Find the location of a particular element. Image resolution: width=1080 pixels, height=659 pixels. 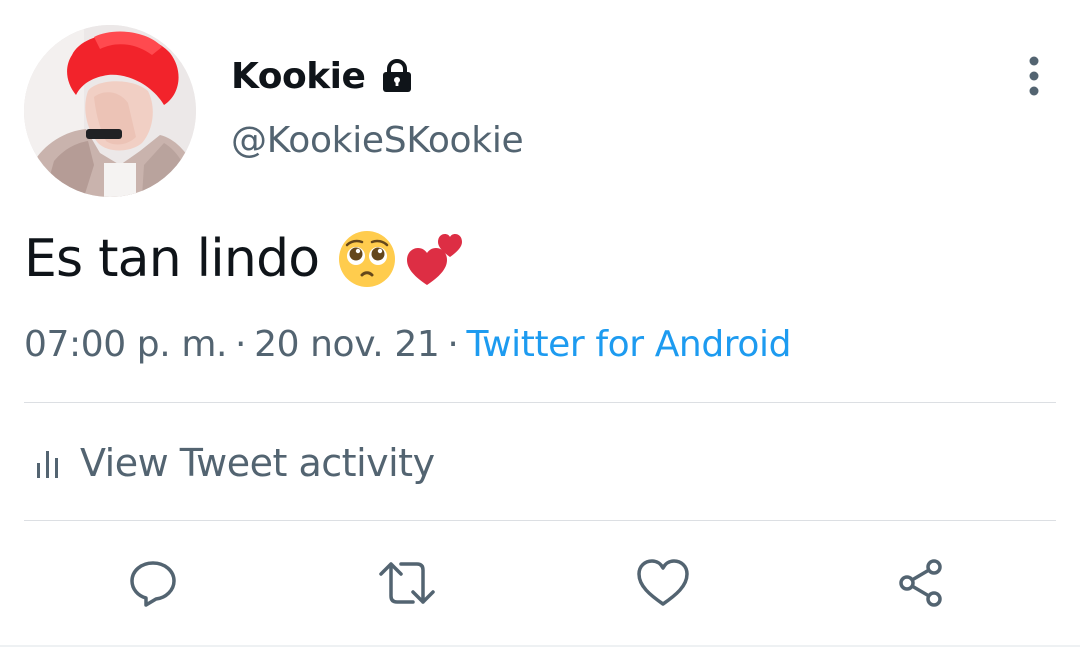

view-tweet-activity-button: View Tweet activity is located at coordinates (235, 463).